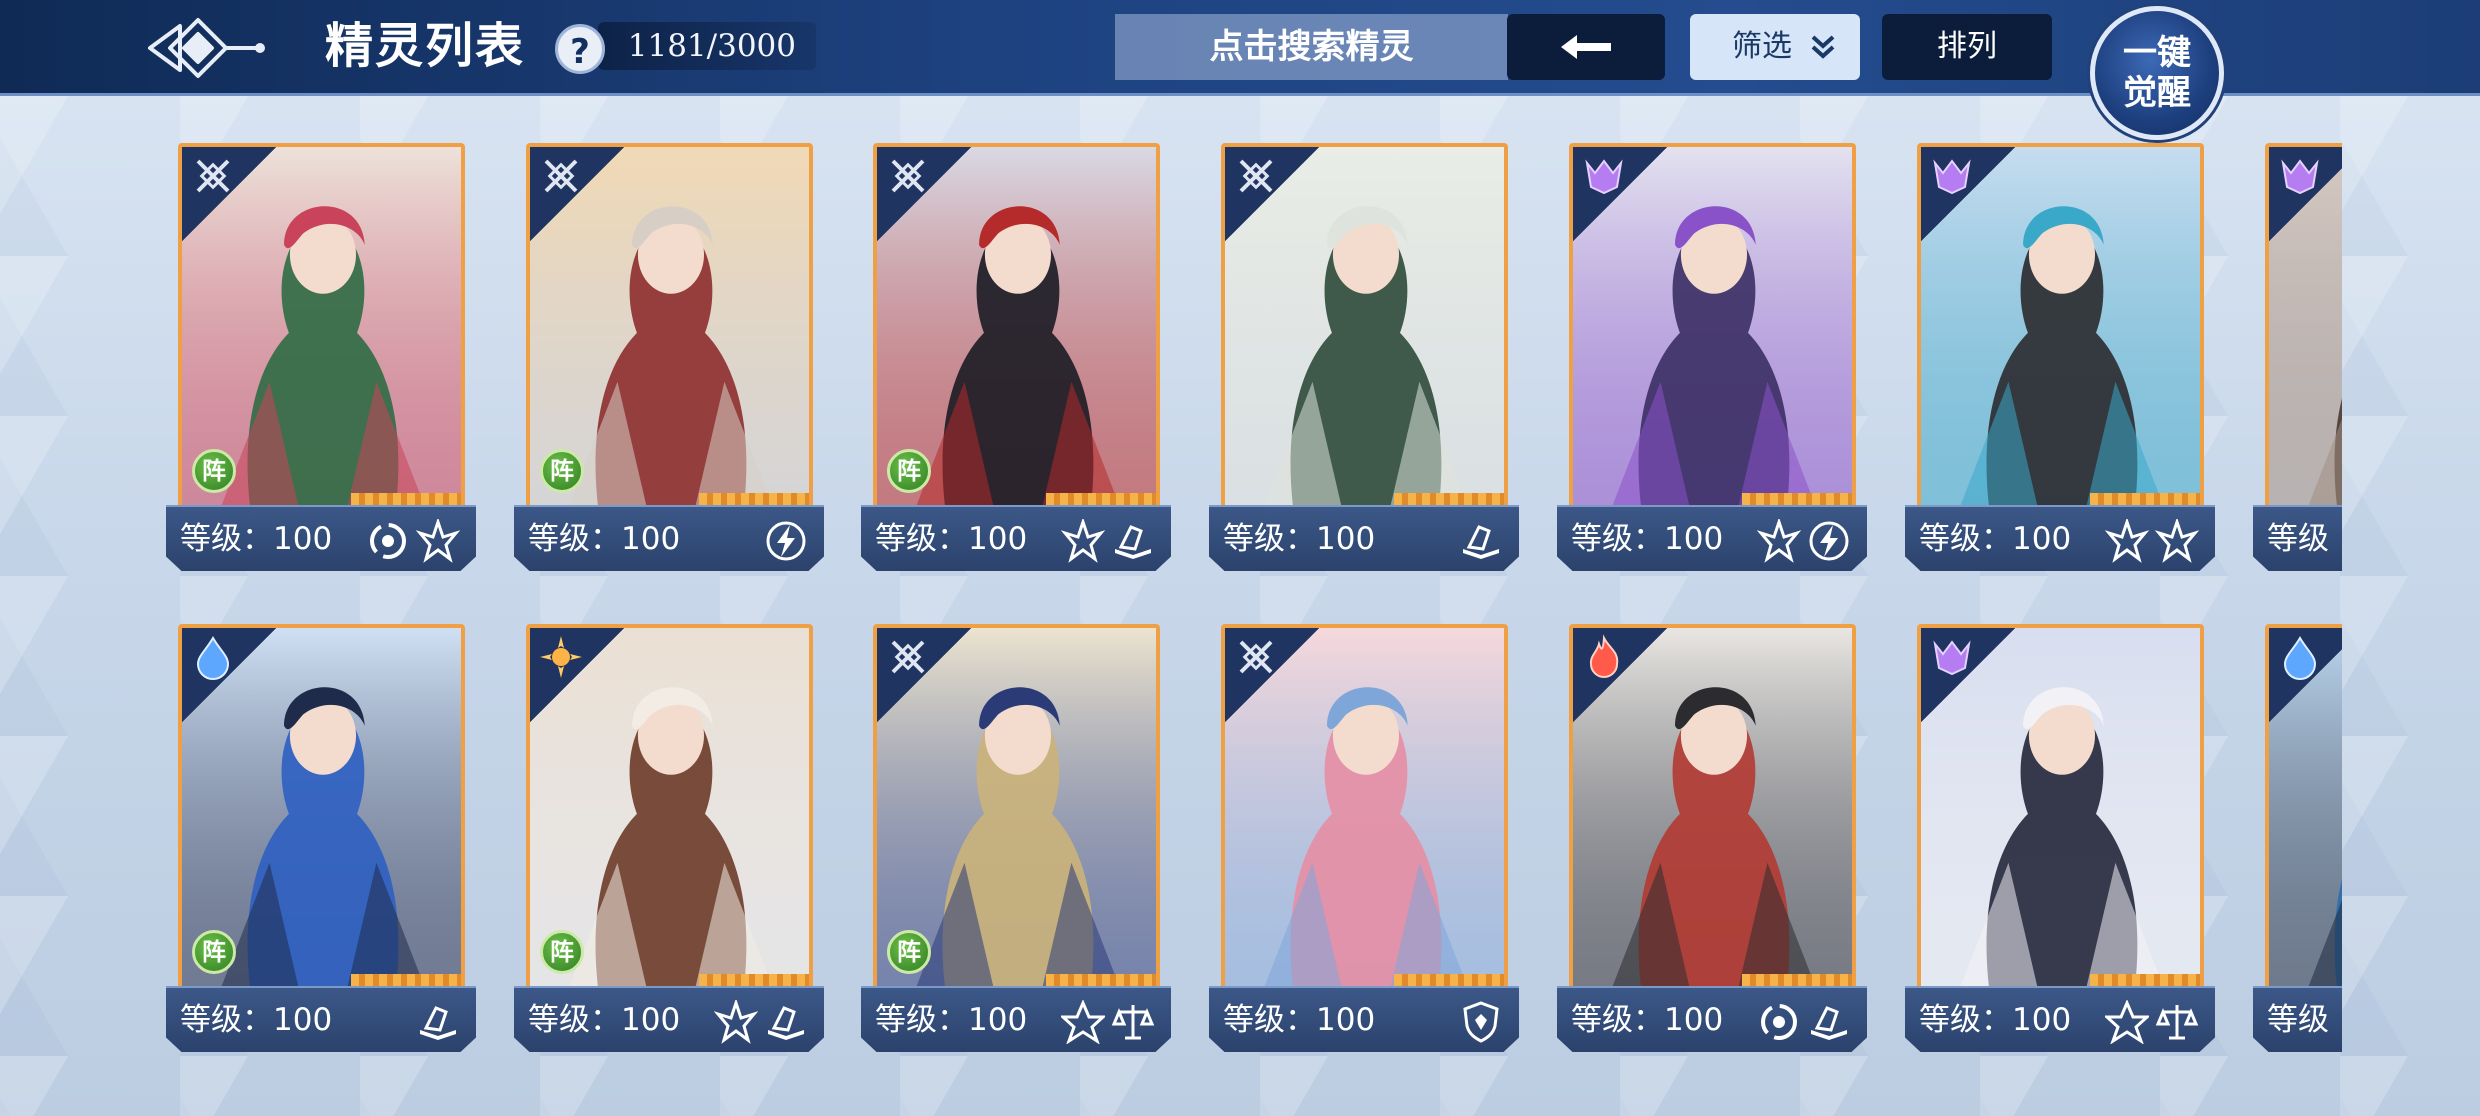 Image resolution: width=2480 pixels, height=1116 pixels. I want to click on level-bar: 等级, so click(2297, 538).